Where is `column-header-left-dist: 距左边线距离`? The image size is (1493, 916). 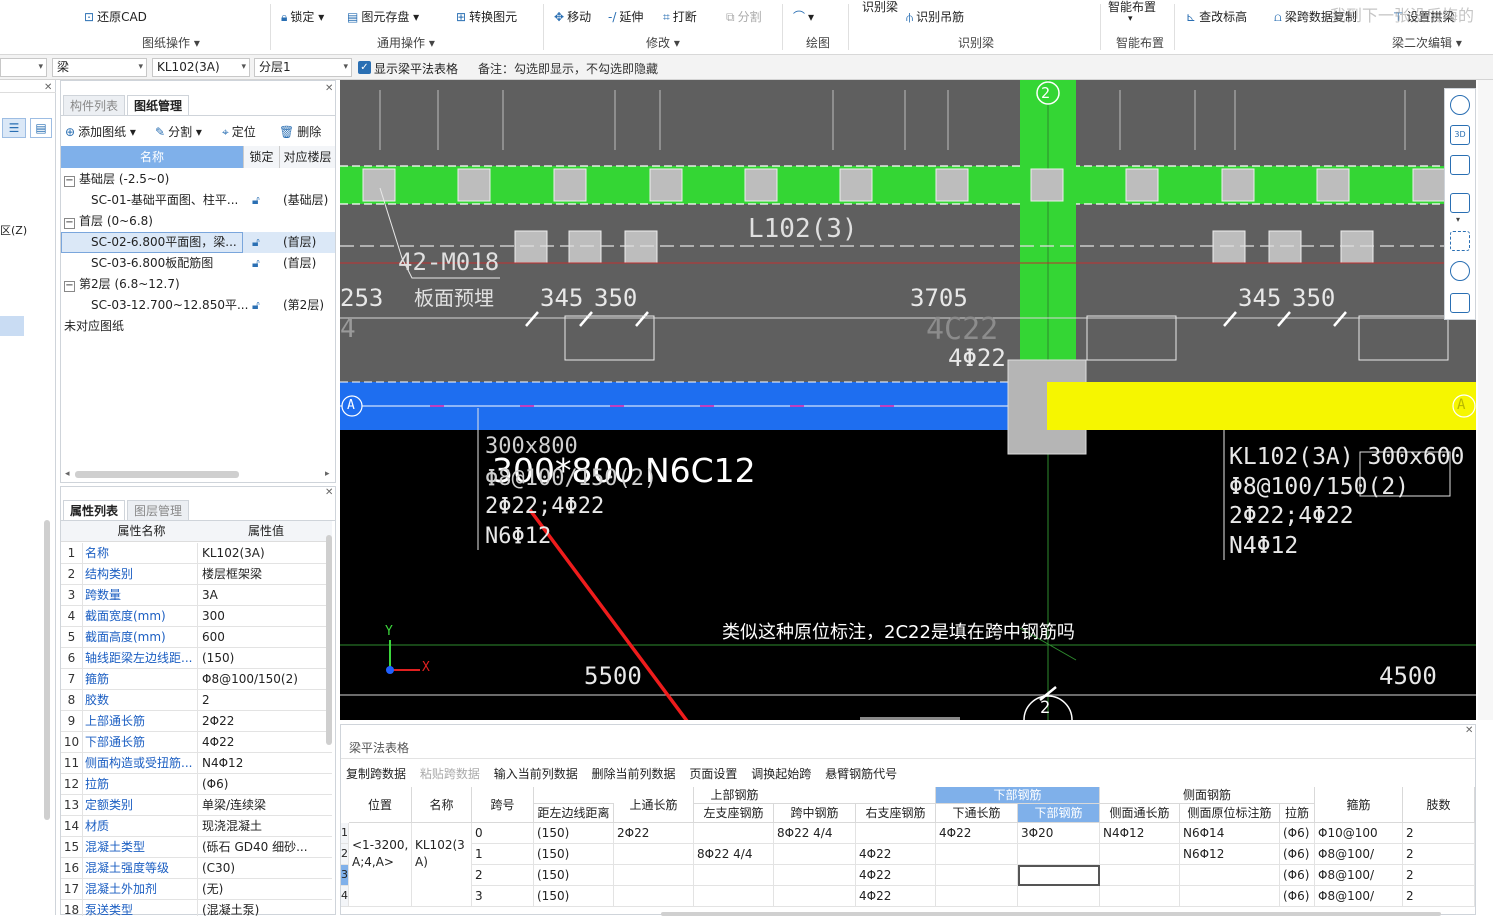
column-header-left-dist: 距左边线距离 is located at coordinates (574, 813).